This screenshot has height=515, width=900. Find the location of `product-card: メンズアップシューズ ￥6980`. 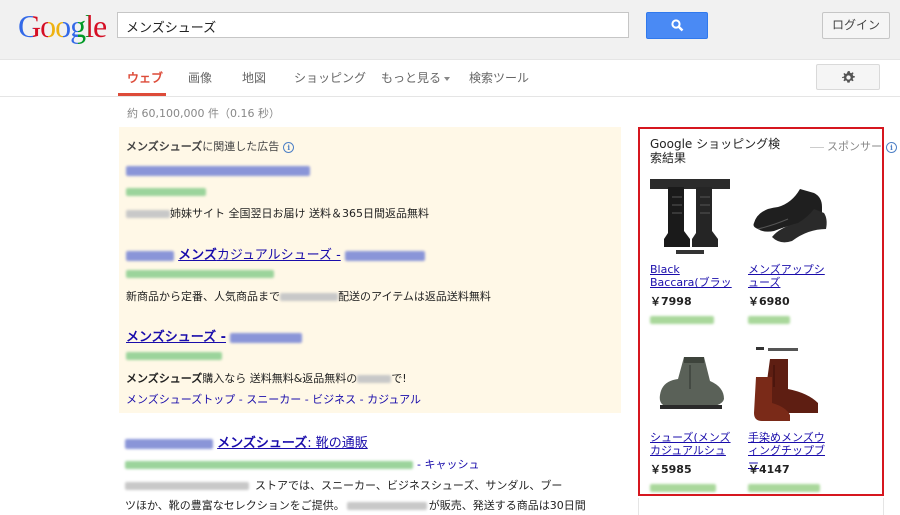

product-card: メンズアップシューズ ￥6980 is located at coordinates (792, 254).